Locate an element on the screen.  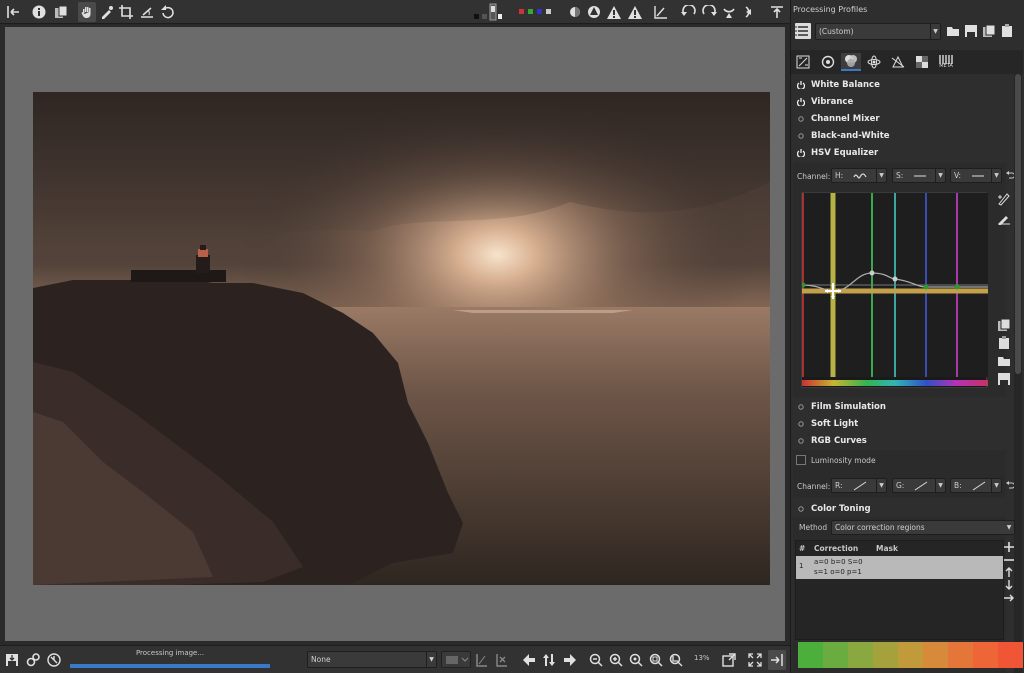
fullscreen-icon is located at coordinates (755, 660).